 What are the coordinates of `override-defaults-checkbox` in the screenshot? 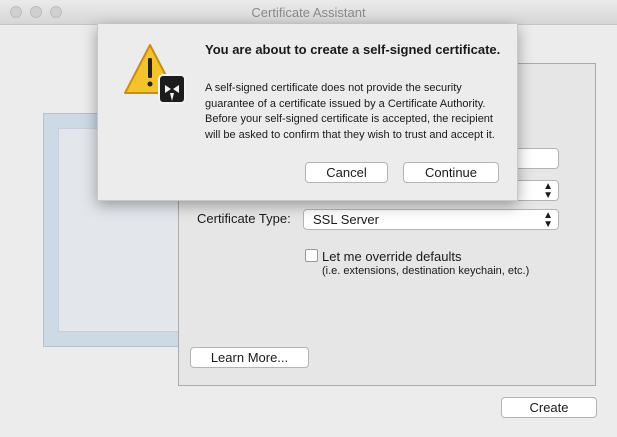 It's located at (311, 255).